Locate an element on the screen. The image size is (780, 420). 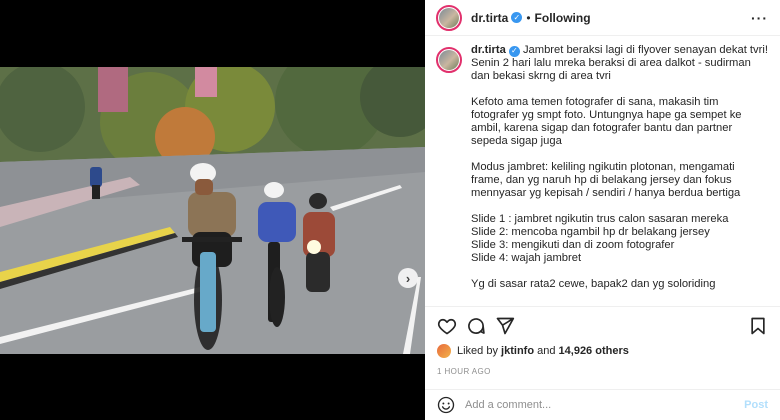
slide-line: Slide 4: wajah jambret is located at coordinates (526, 258).